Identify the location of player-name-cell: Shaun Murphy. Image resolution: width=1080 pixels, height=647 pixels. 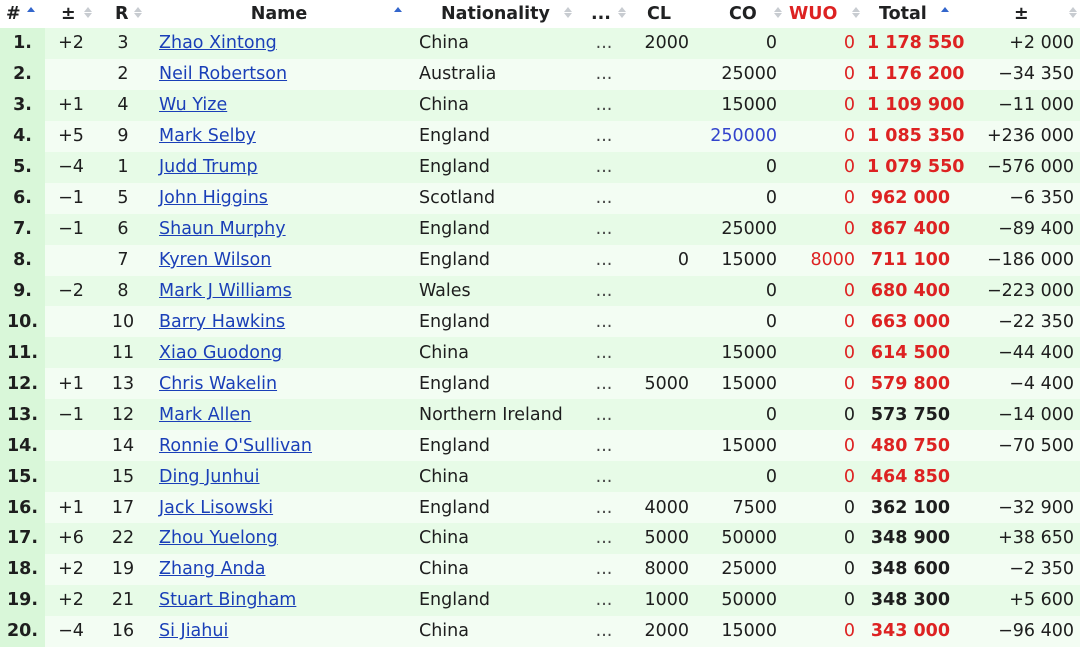
(279, 229).